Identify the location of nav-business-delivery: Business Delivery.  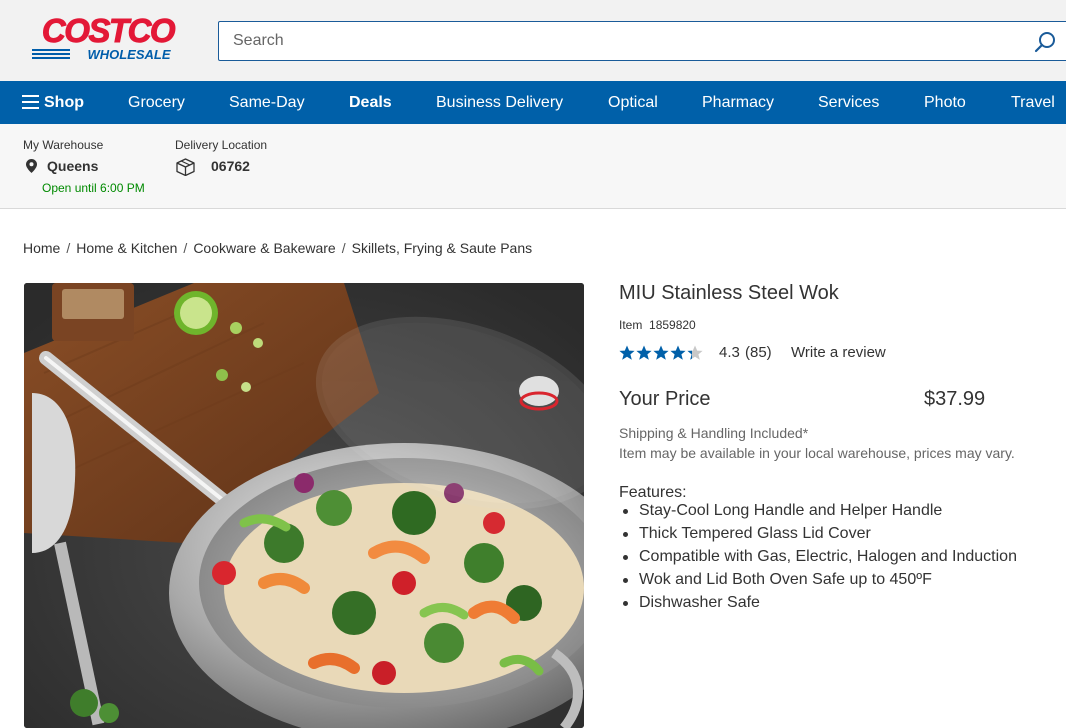
(499, 102).